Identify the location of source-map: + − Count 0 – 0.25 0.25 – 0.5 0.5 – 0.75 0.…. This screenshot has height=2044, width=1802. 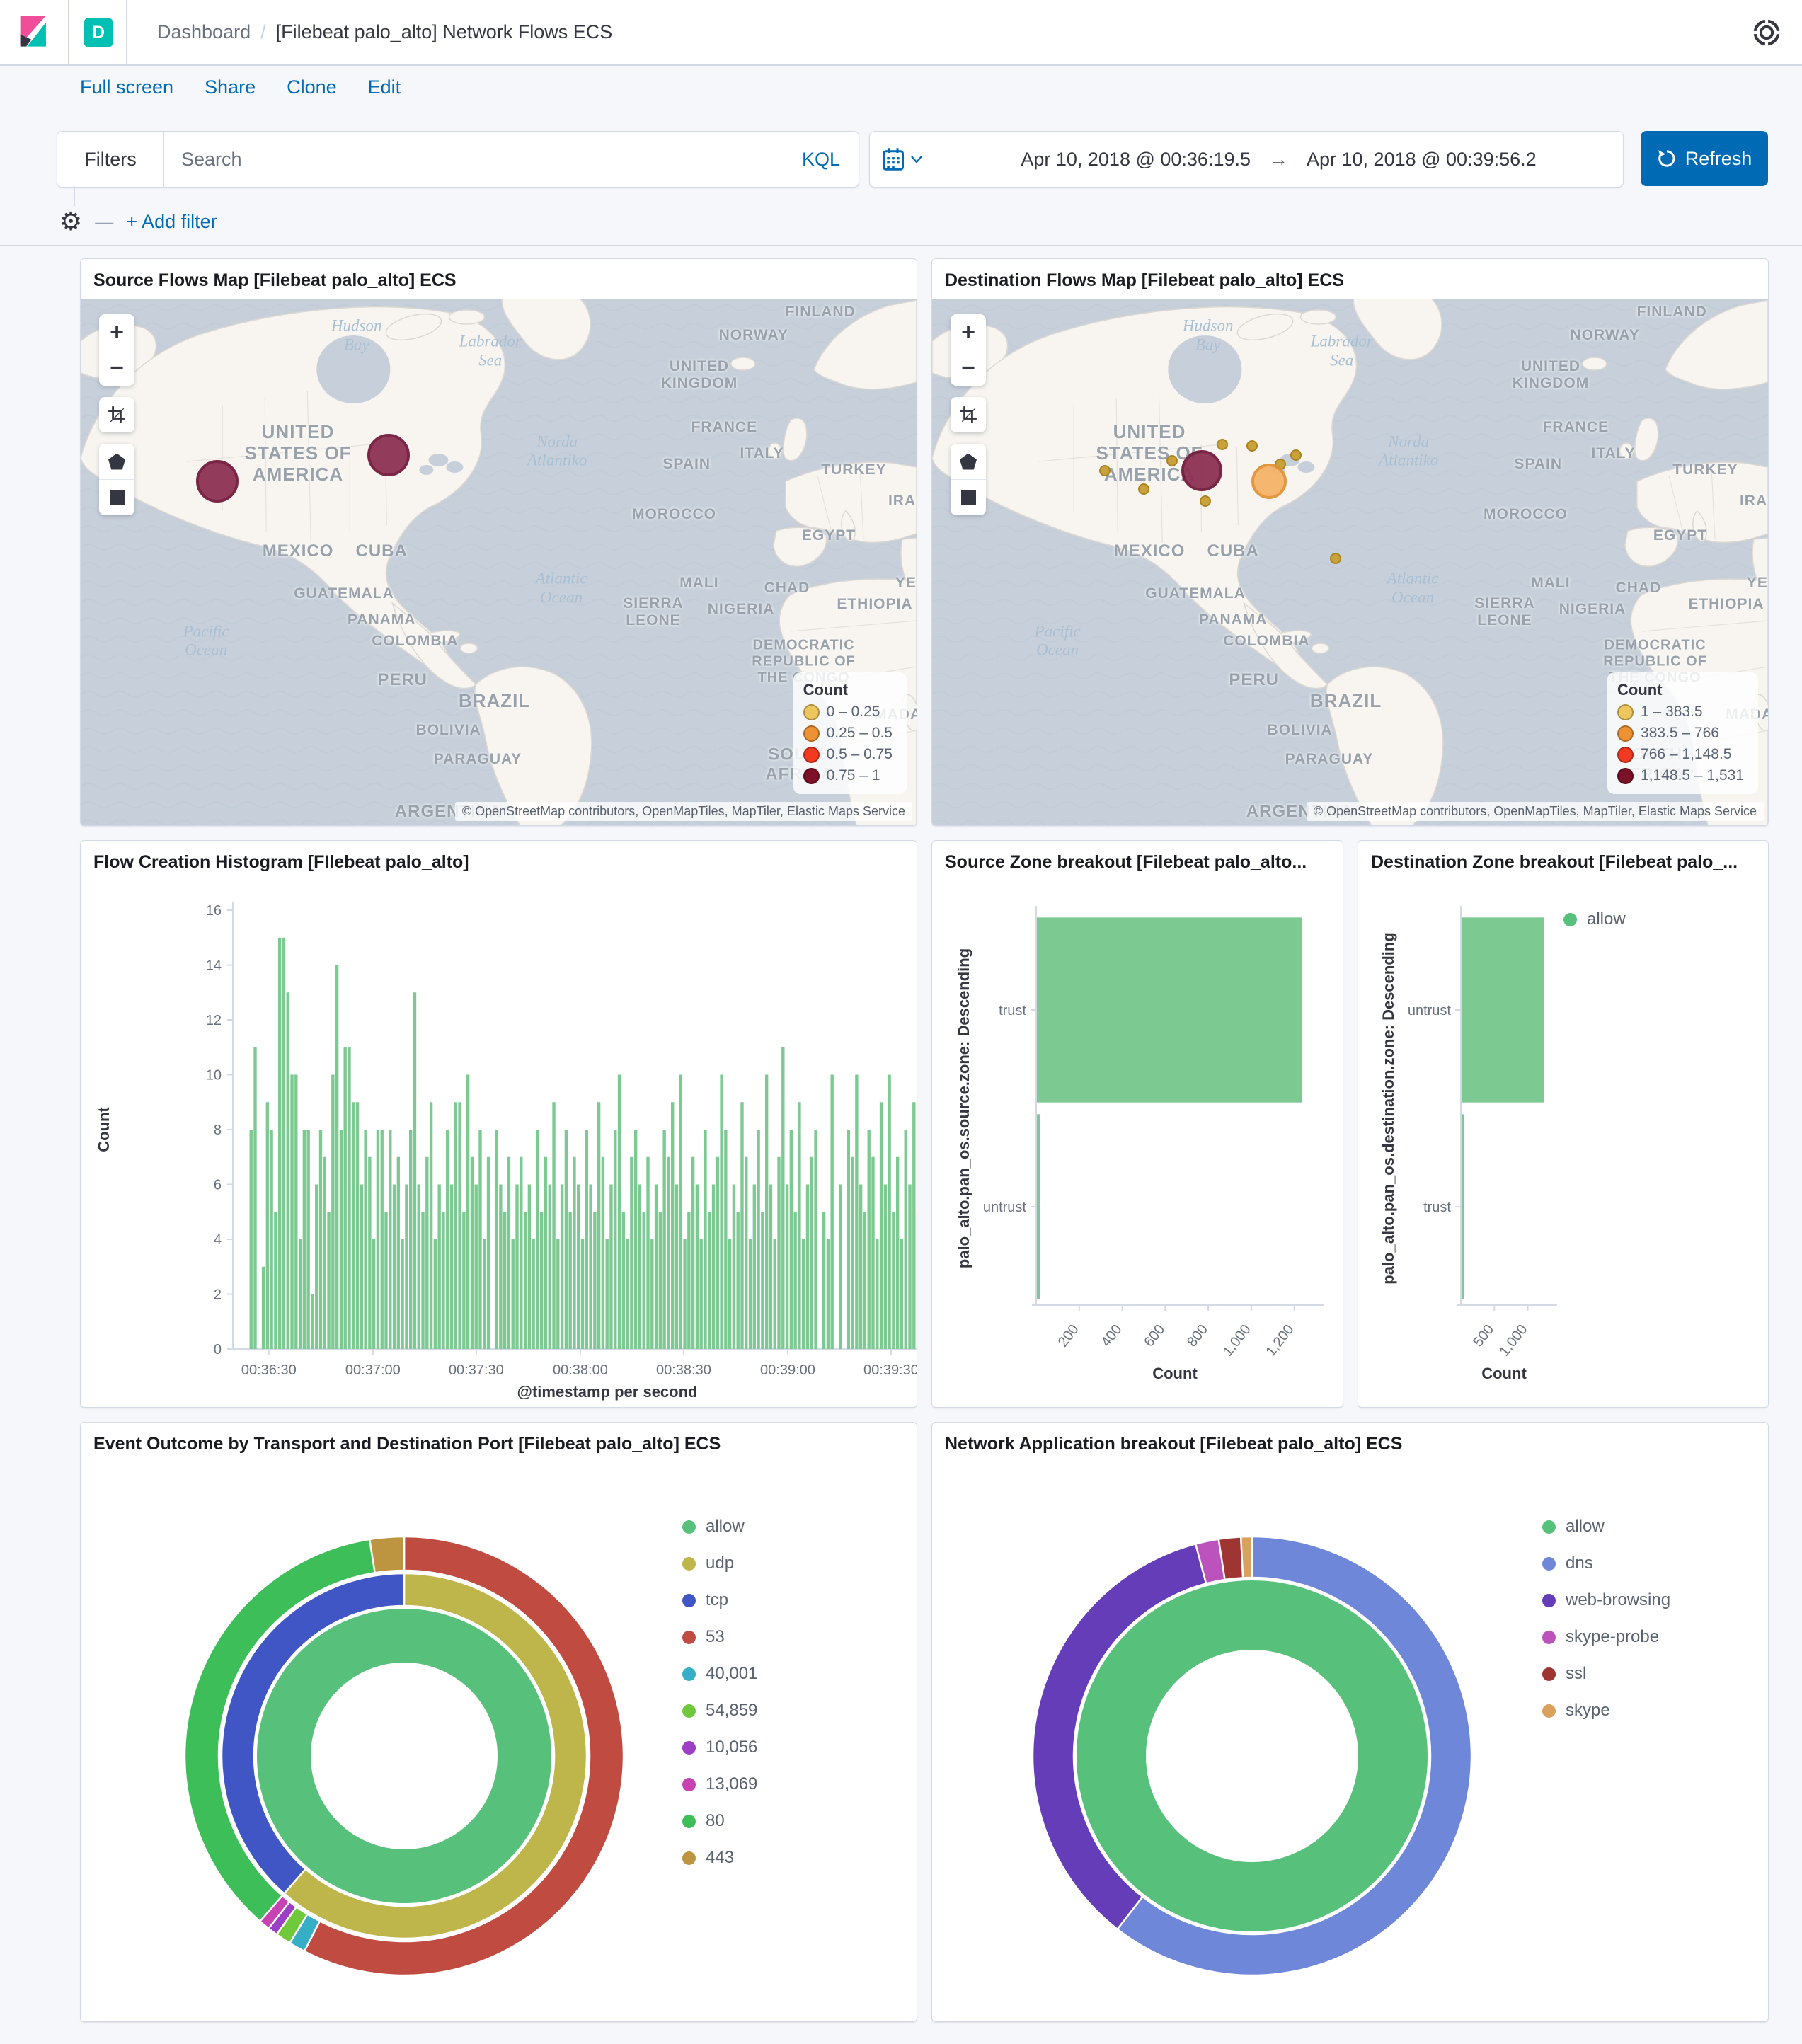
(499, 562).